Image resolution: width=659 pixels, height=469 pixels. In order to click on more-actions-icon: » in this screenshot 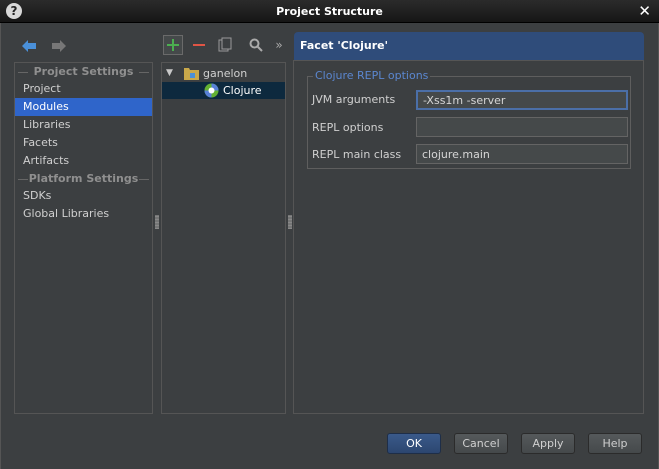, I will do `click(279, 45)`.